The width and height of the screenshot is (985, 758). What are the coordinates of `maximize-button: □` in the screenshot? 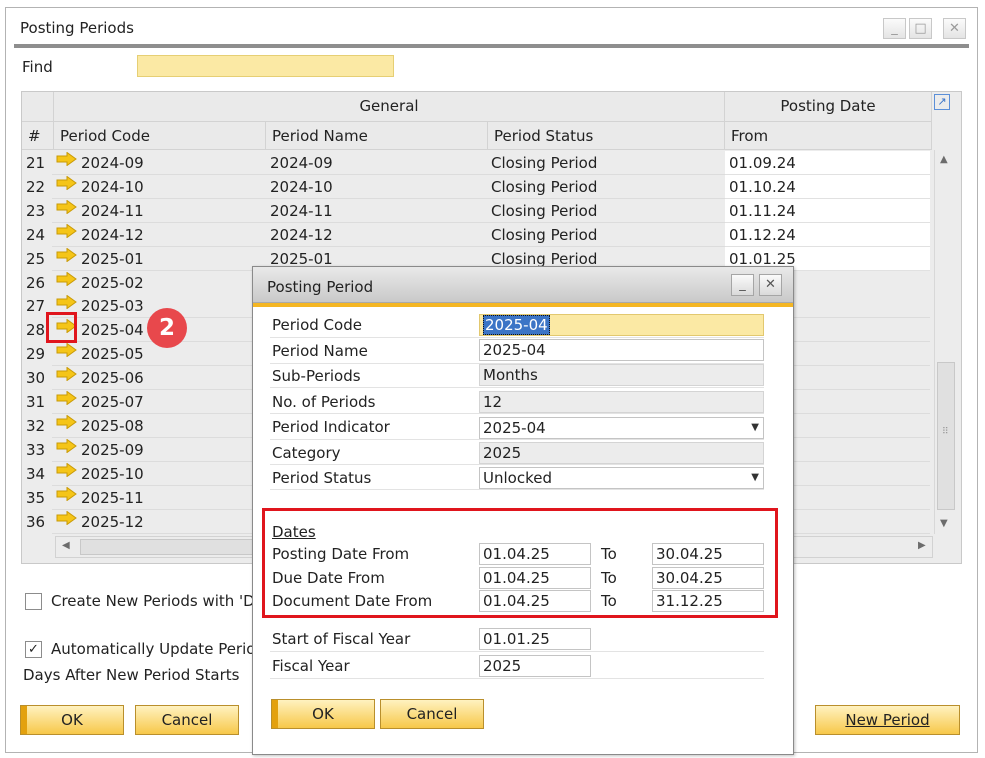 It's located at (920, 28).